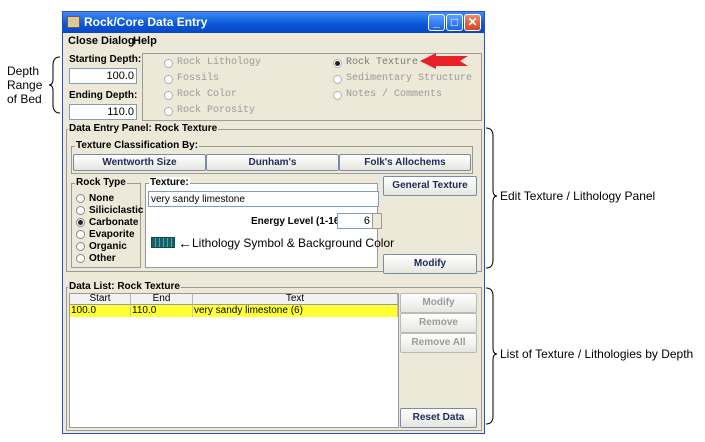  I want to click on rock-type-evaporite: Evaporite, so click(112, 234).